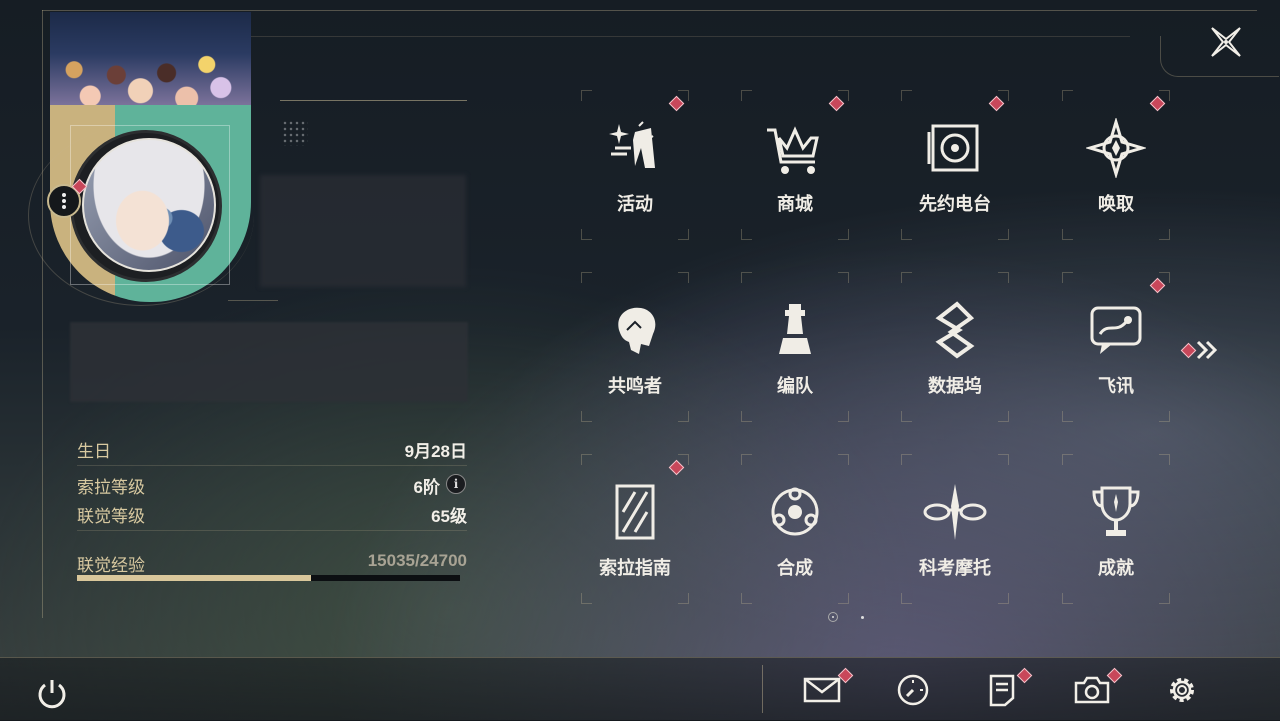 The image size is (1280, 721). What do you see at coordinates (635, 204) in the screenshot?
I see `menu-item-label: 活动` at bounding box center [635, 204].